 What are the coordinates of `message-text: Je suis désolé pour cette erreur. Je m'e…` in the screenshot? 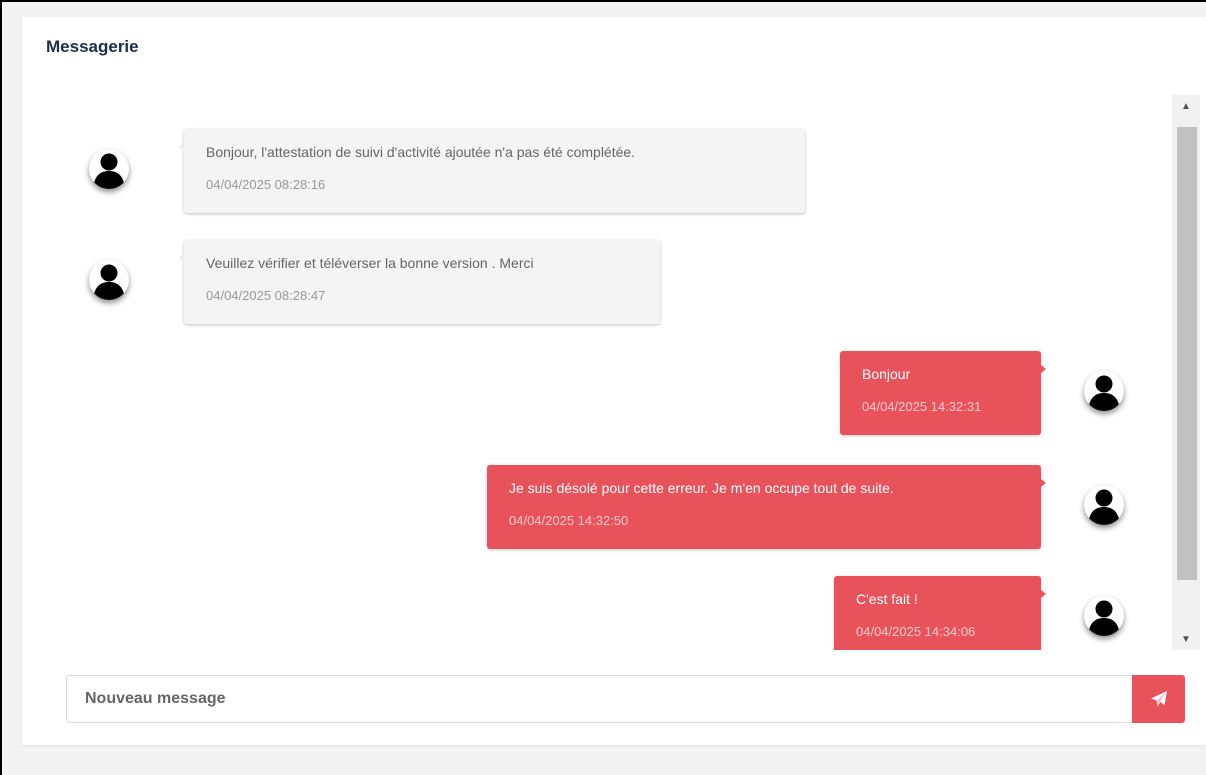 It's located at (701, 488).